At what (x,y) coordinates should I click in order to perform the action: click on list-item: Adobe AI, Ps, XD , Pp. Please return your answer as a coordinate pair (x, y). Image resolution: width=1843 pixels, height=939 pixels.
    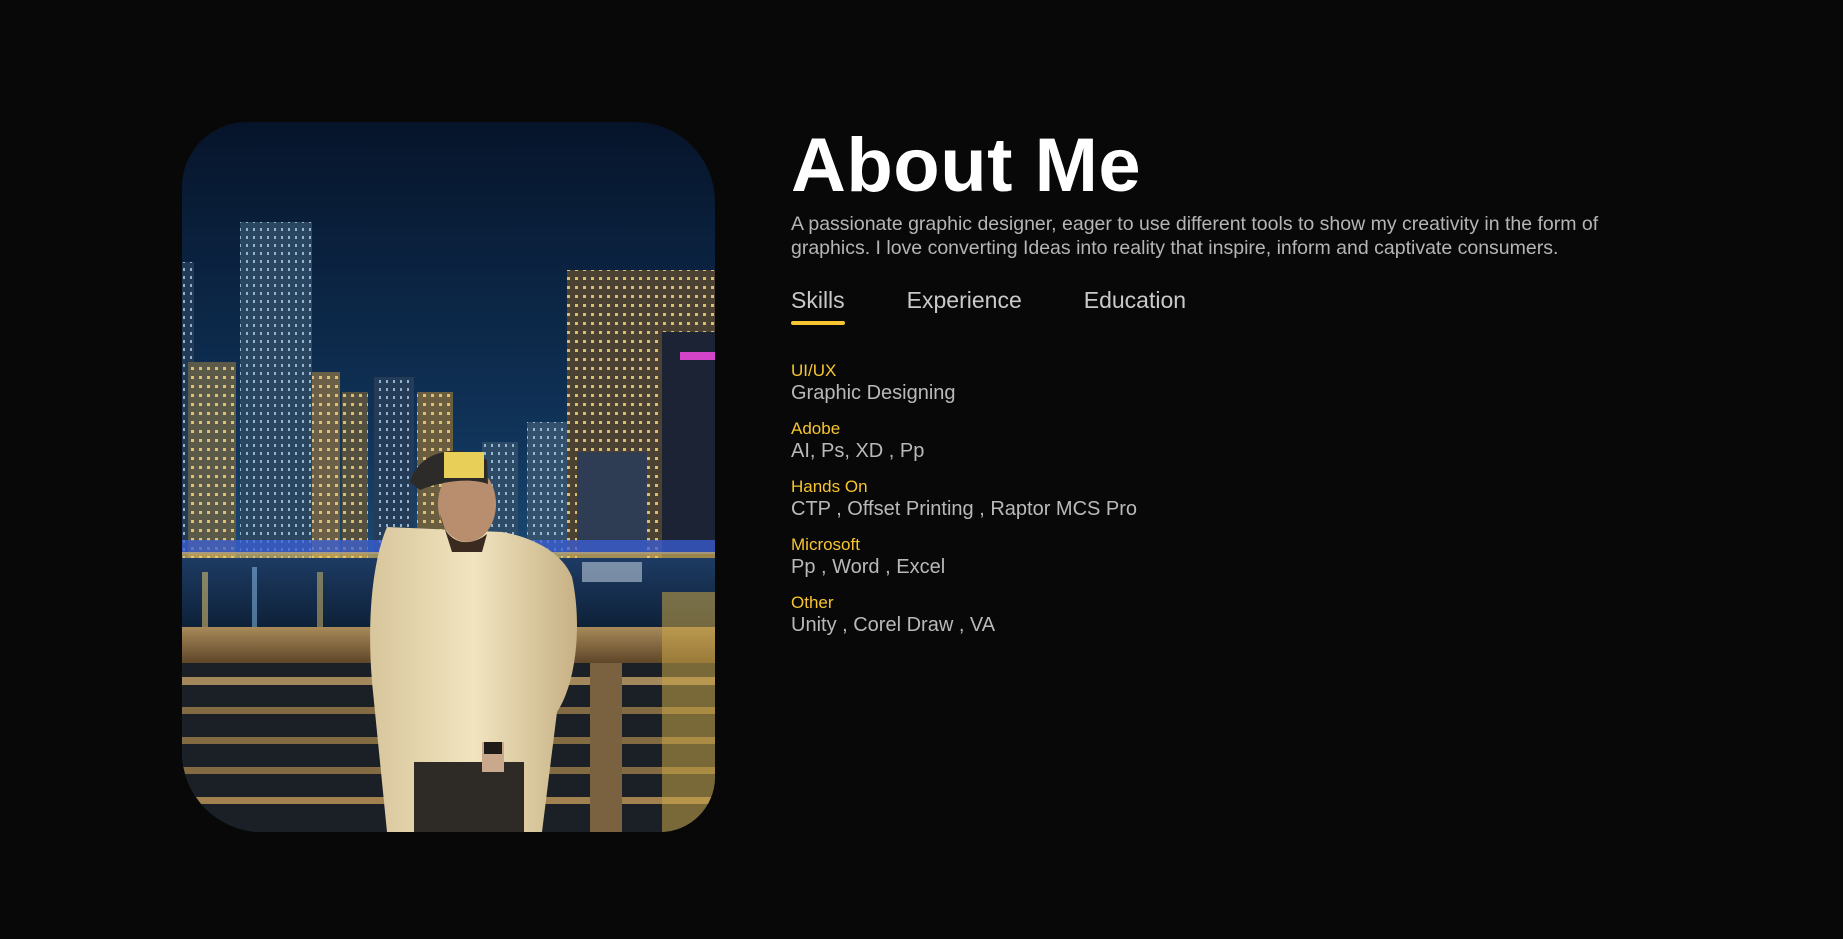
    Looking at the image, I should click on (1241, 441).